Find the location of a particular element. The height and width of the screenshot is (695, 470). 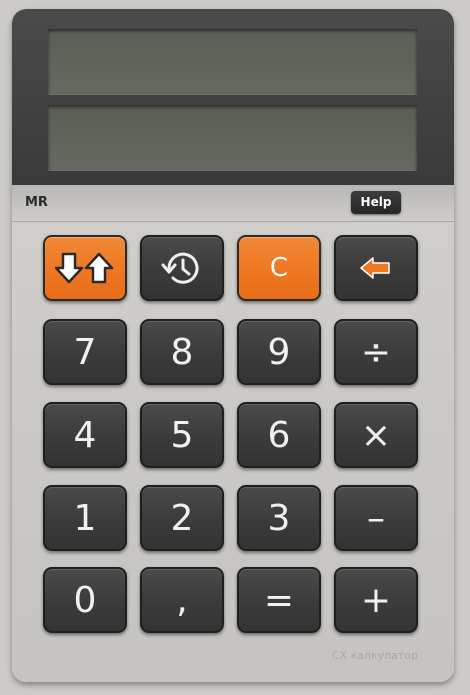

digit-4-button: 4 is located at coordinates (85, 435).